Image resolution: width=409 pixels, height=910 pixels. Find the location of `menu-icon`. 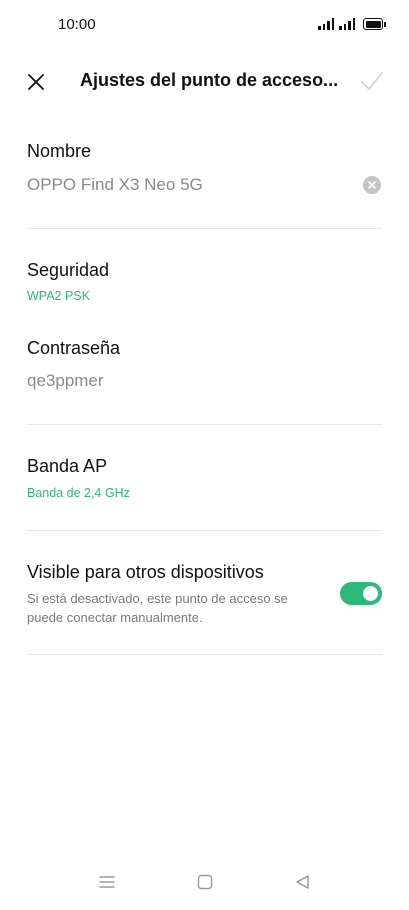

menu-icon is located at coordinates (107, 882).